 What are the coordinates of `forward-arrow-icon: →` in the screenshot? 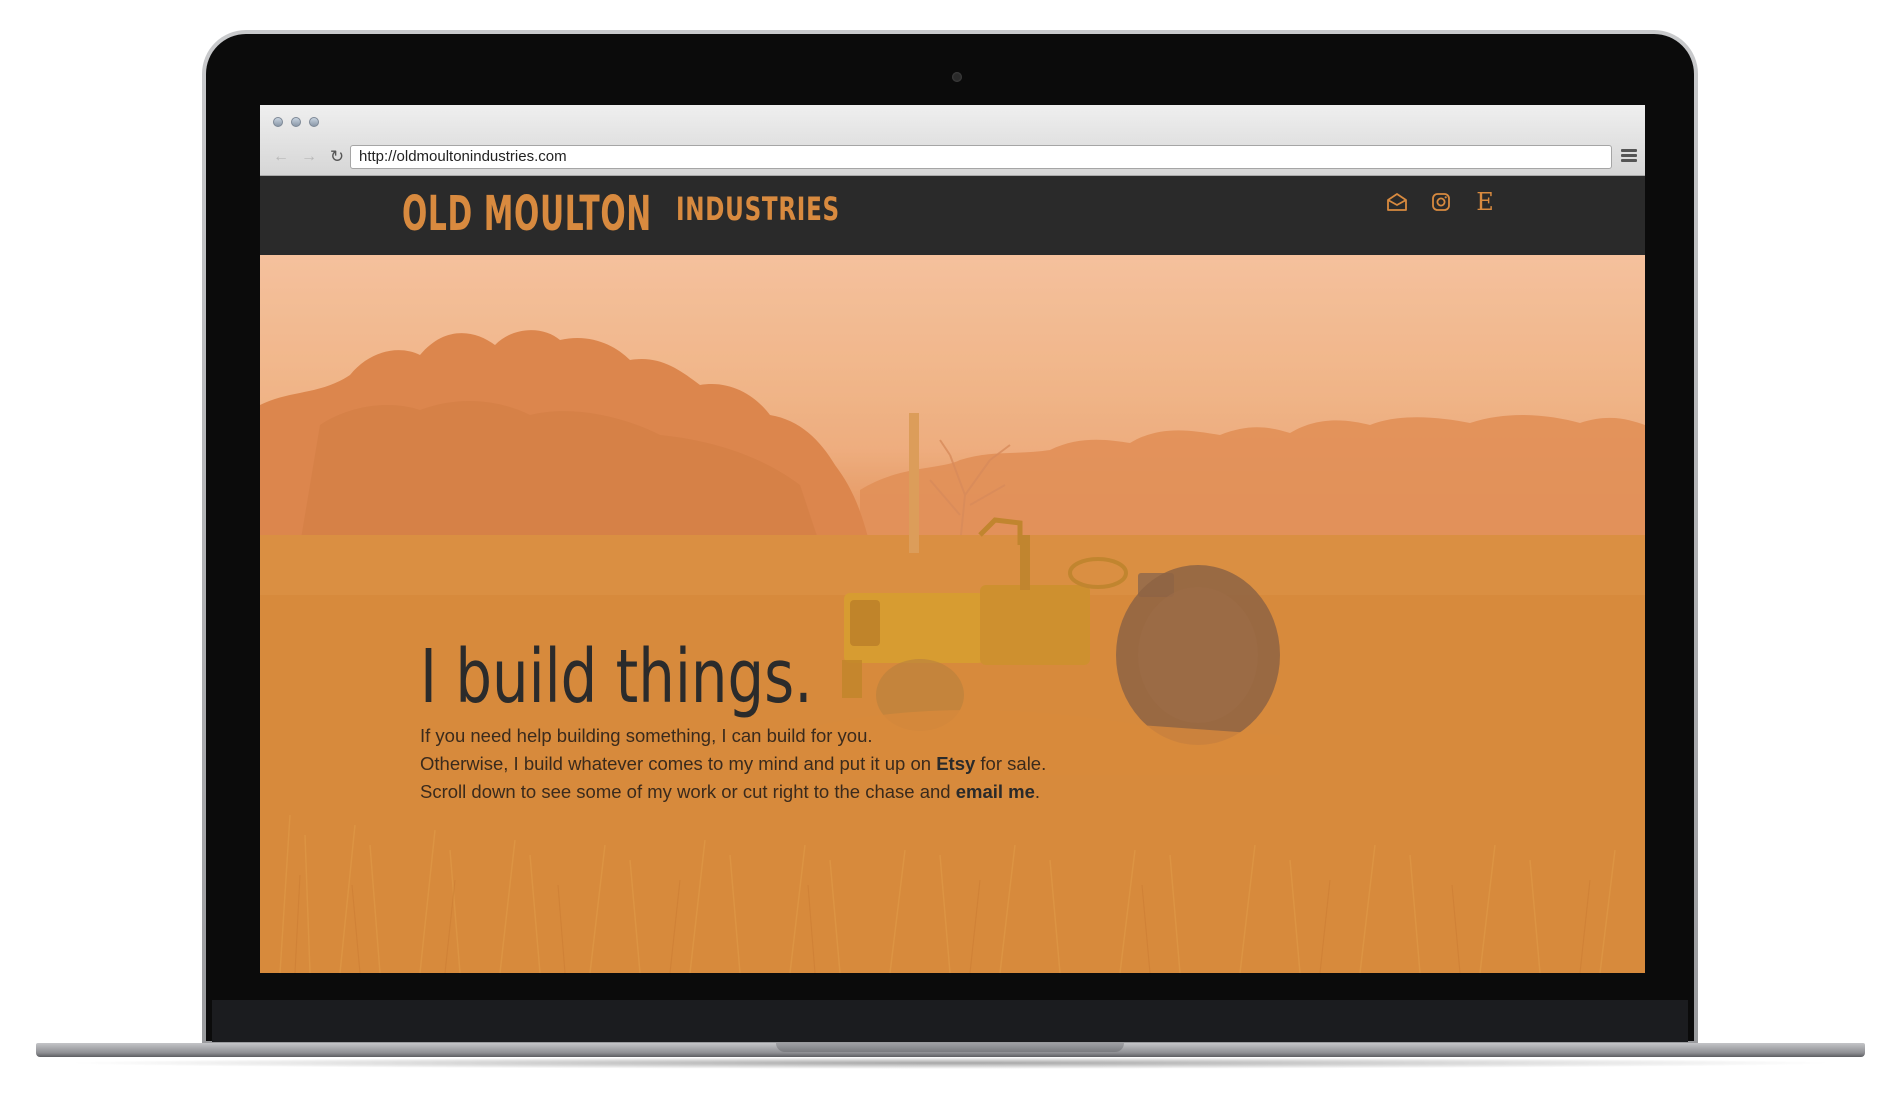 It's located at (309, 157).